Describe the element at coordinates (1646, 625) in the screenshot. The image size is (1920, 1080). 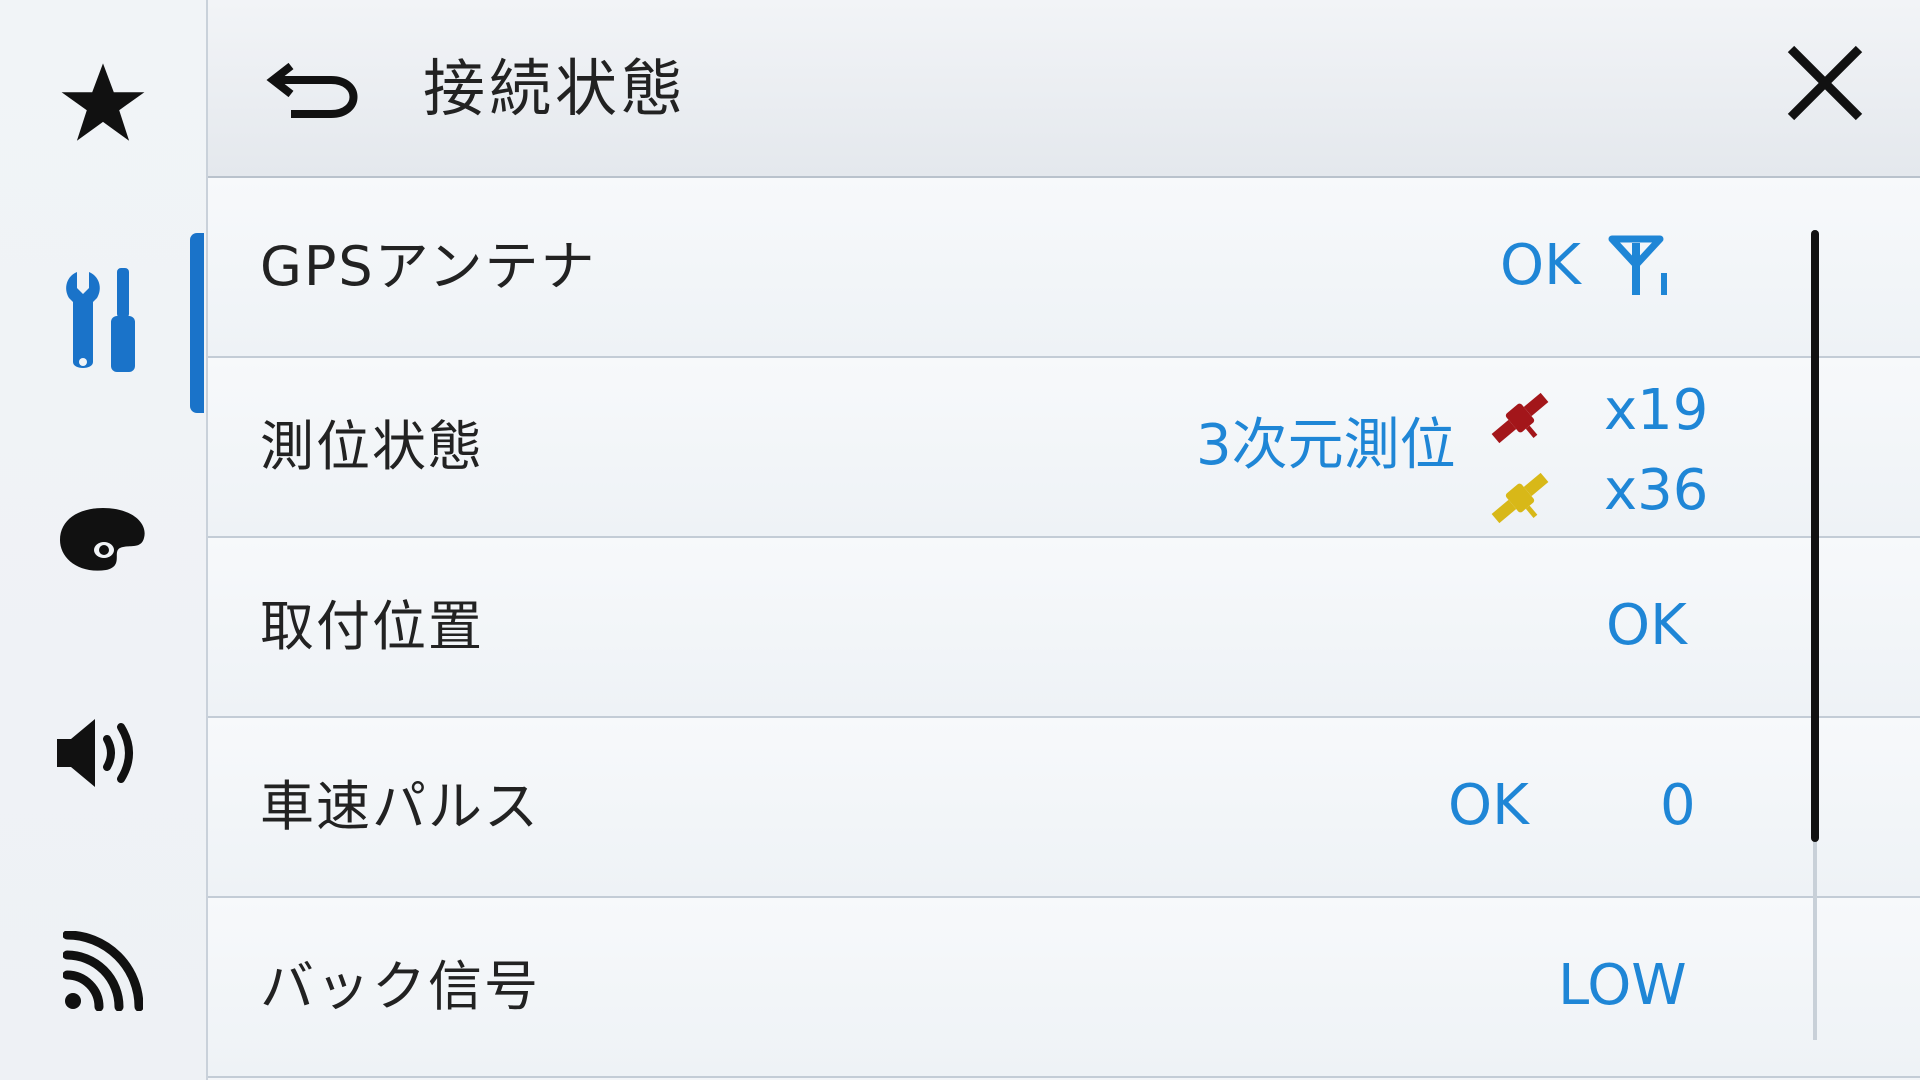
I see `mounting-status: OK` at that location.